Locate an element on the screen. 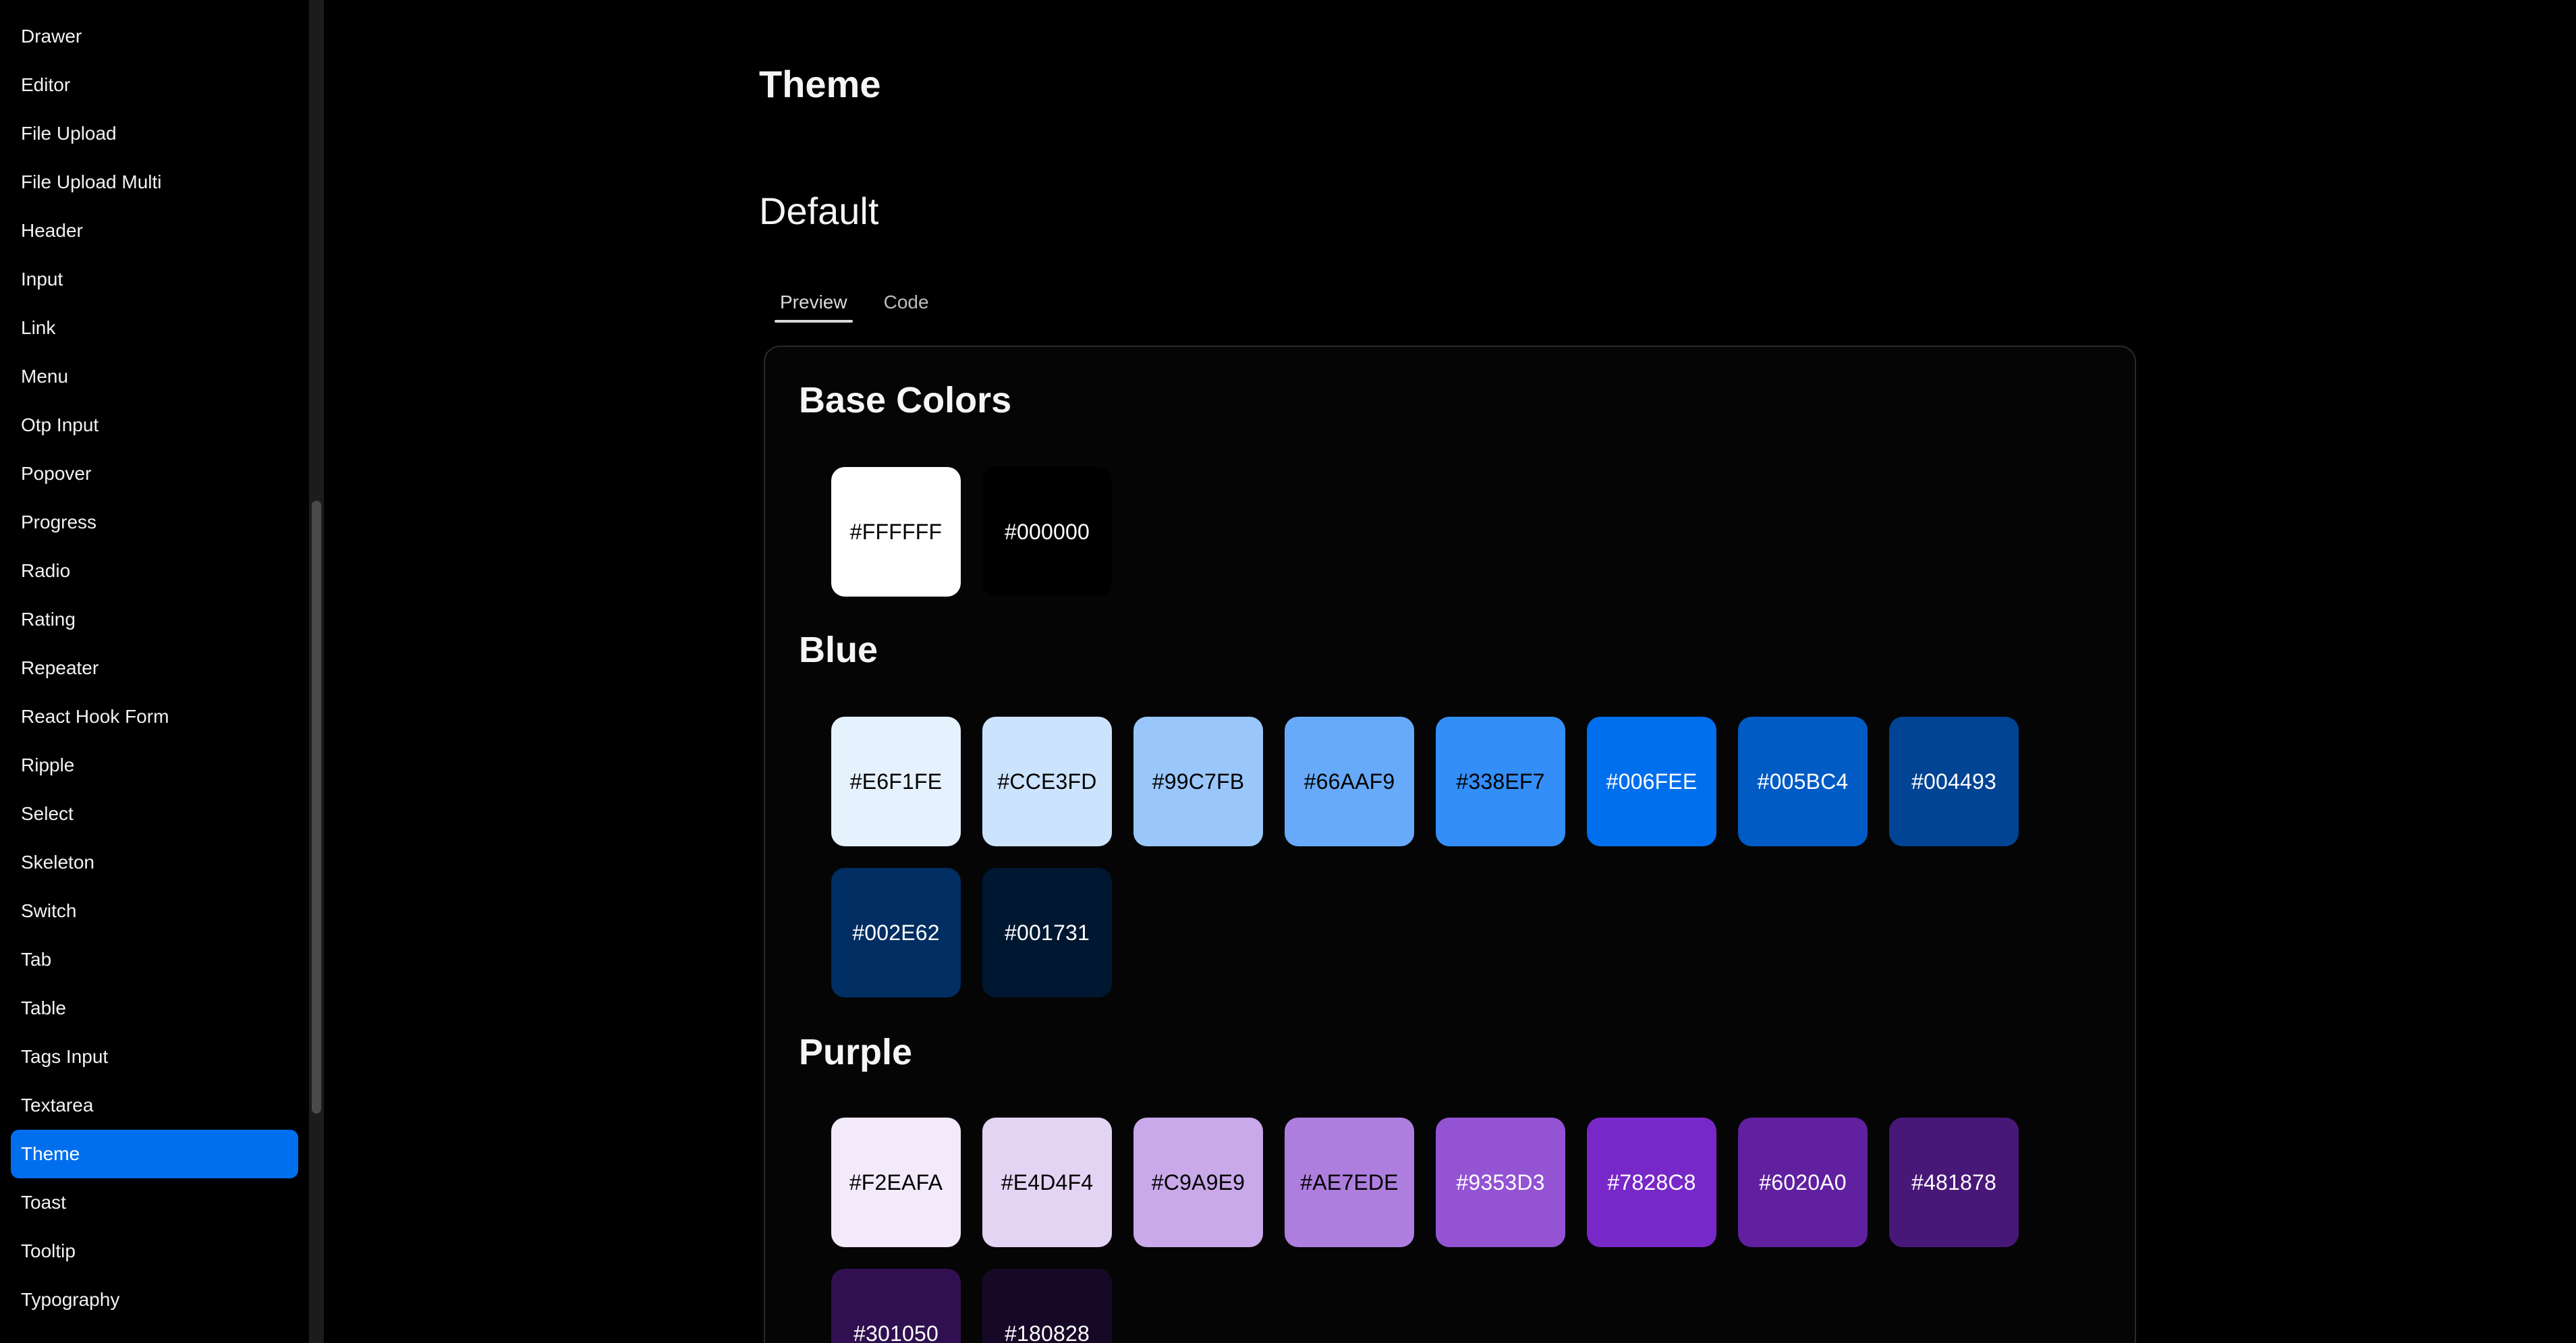 The height and width of the screenshot is (1343, 2576). sidebar-item-editor: Editor is located at coordinates (154, 85).